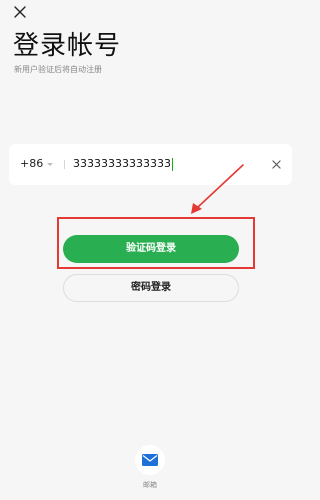 This screenshot has width=320, height=500. I want to click on close-icon, so click(20, 12).